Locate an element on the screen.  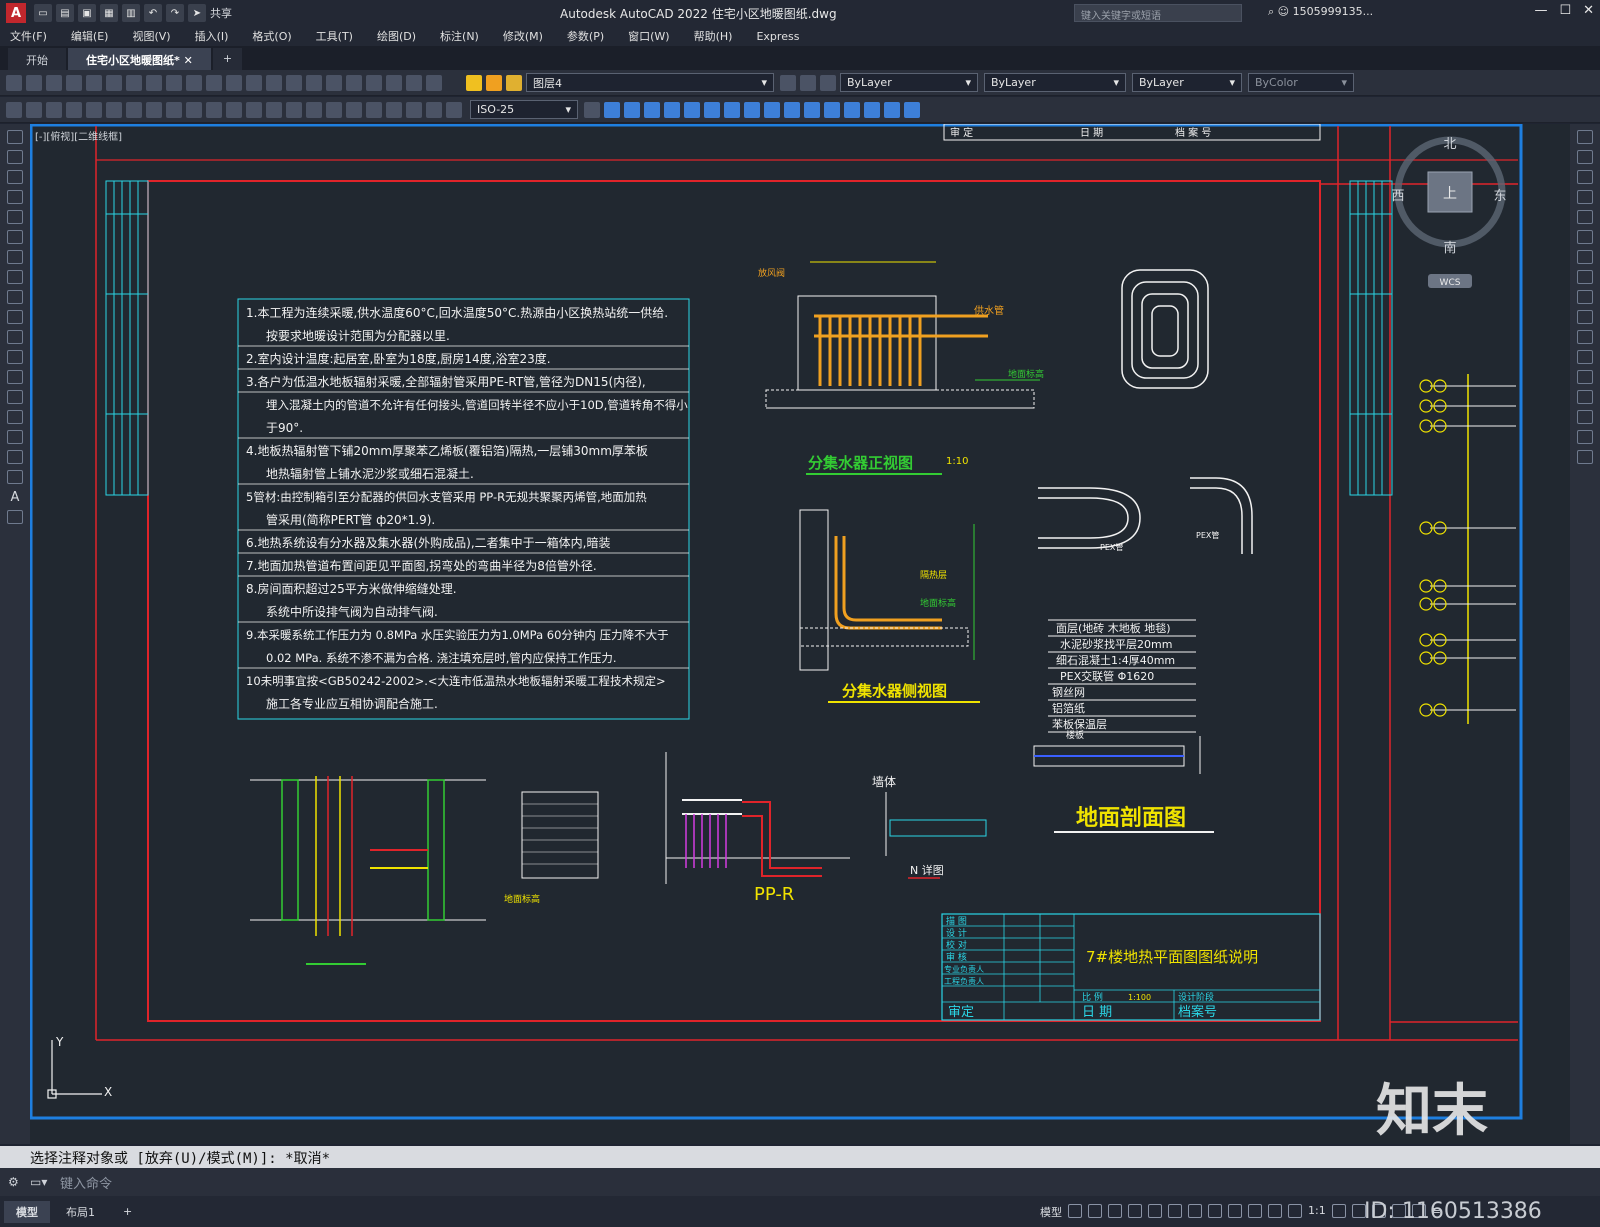
multiline-text-icon: A is located at coordinates (15, 497).